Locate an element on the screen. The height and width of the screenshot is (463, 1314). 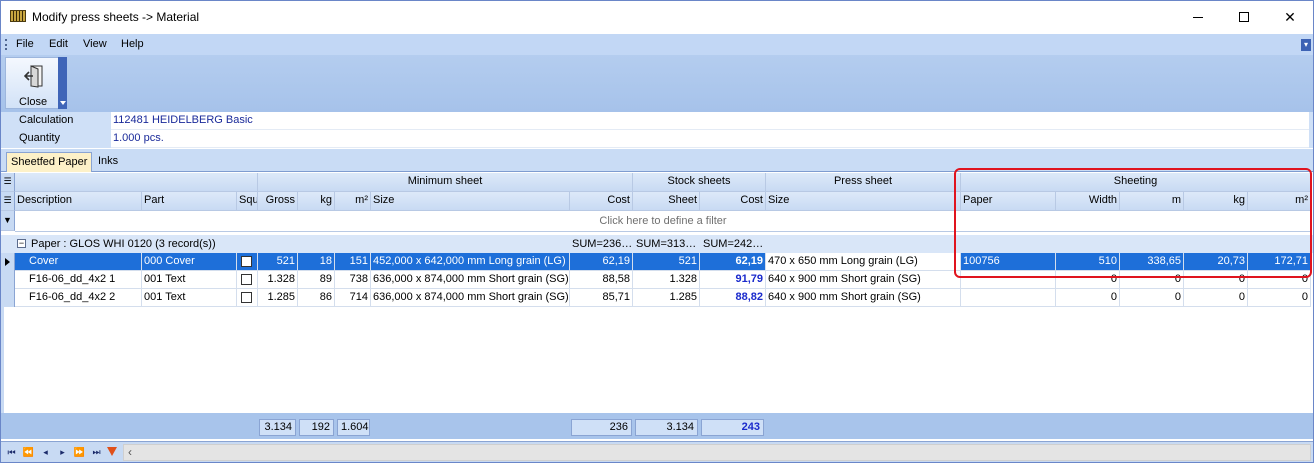
band-minimum-sheet: Minimum sheet is located at coordinates (445, 182).